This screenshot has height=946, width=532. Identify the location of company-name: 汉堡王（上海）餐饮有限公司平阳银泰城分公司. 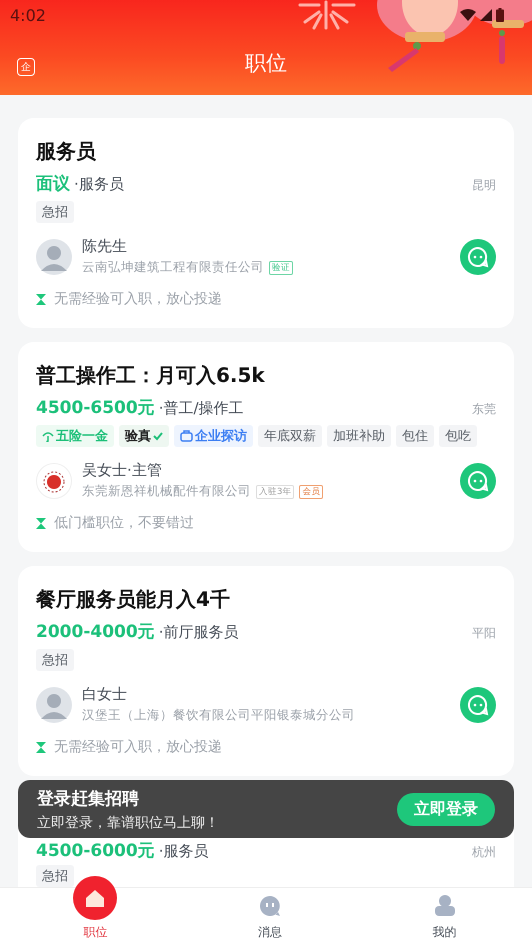
(218, 715).